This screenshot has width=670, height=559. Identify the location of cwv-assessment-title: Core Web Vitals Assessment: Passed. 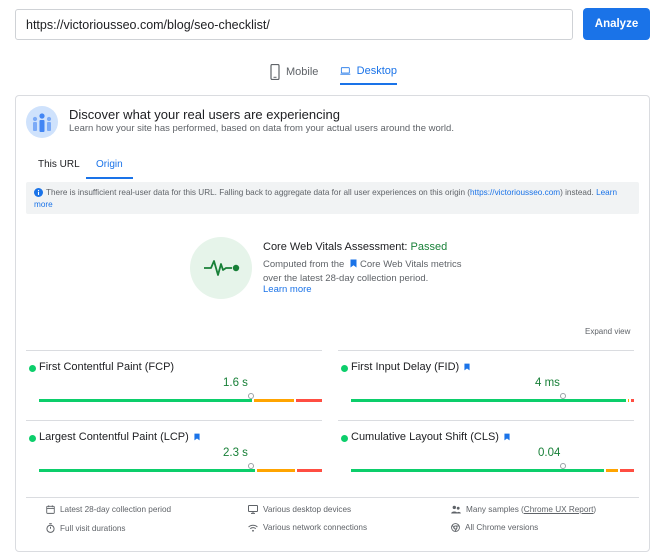
(355, 247).